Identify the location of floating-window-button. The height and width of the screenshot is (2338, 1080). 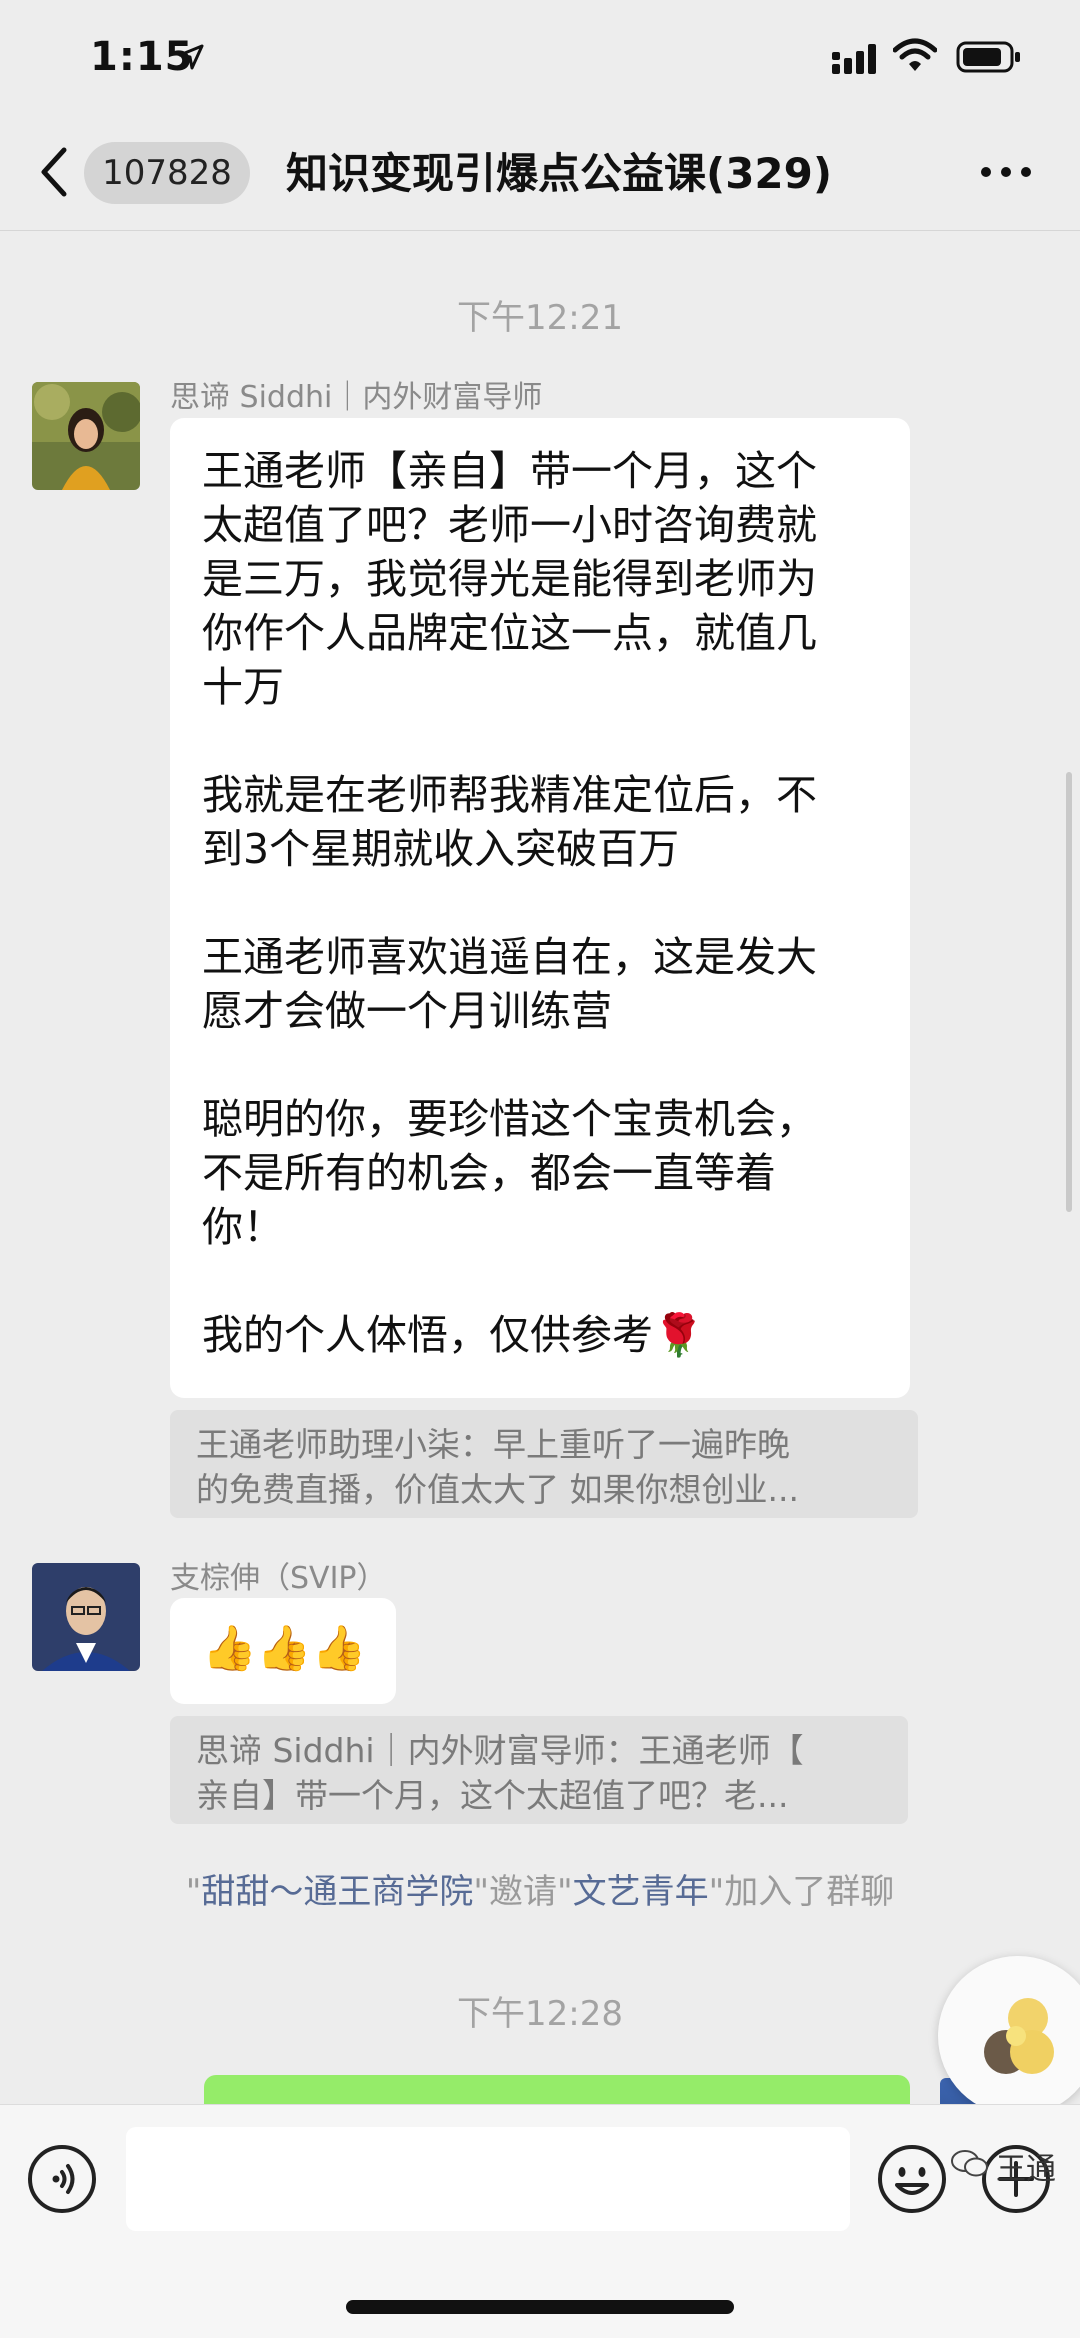
(1009, 2036).